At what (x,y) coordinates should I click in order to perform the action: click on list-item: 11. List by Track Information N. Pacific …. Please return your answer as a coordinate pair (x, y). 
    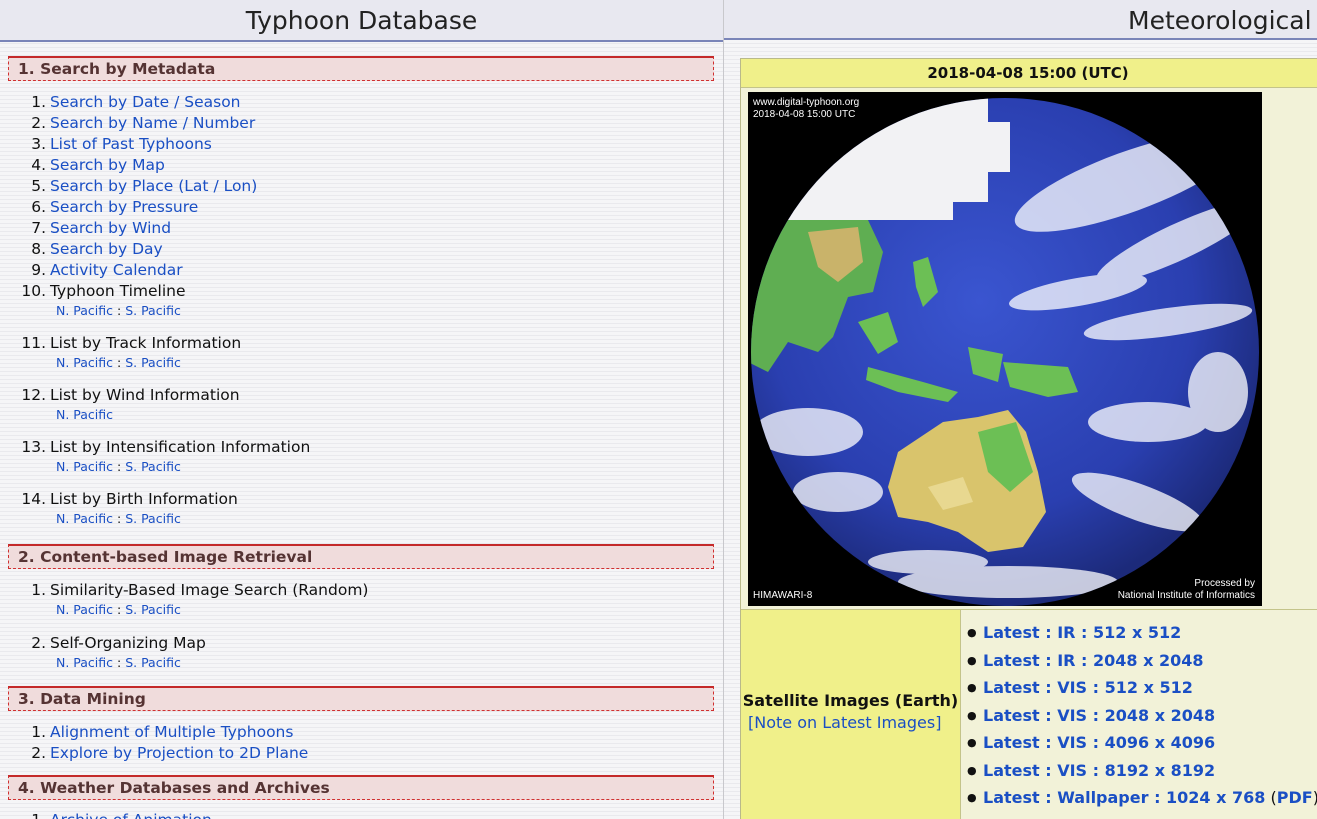
    Looking at the image, I should click on (165, 359).